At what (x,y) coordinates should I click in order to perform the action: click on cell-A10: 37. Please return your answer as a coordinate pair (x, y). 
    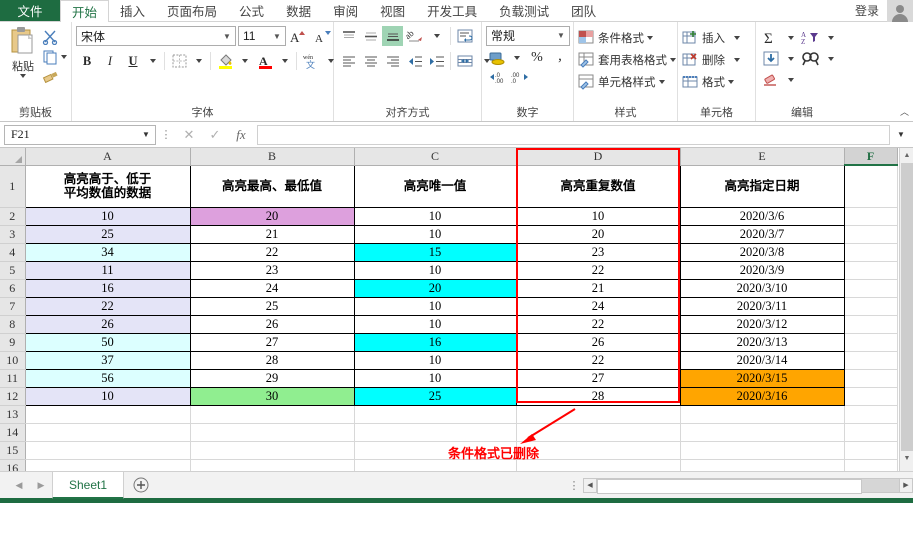
    Looking at the image, I should click on (107, 360).